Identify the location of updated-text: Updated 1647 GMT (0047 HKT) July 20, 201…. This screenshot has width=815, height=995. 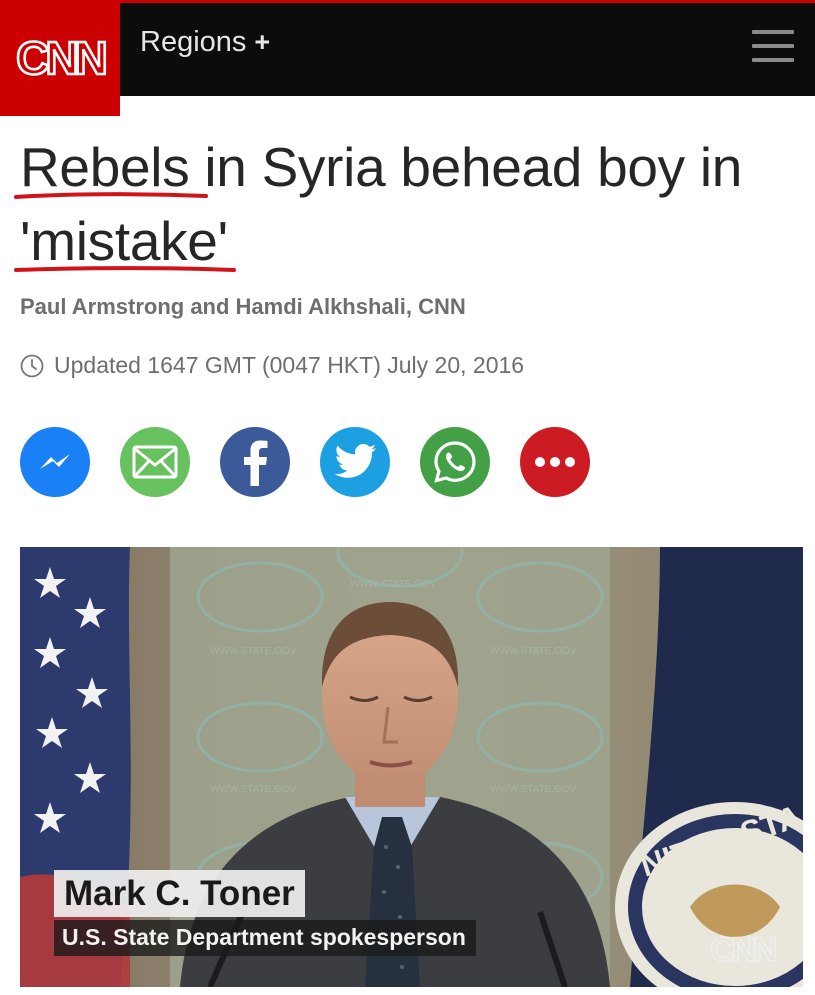
(289, 365).